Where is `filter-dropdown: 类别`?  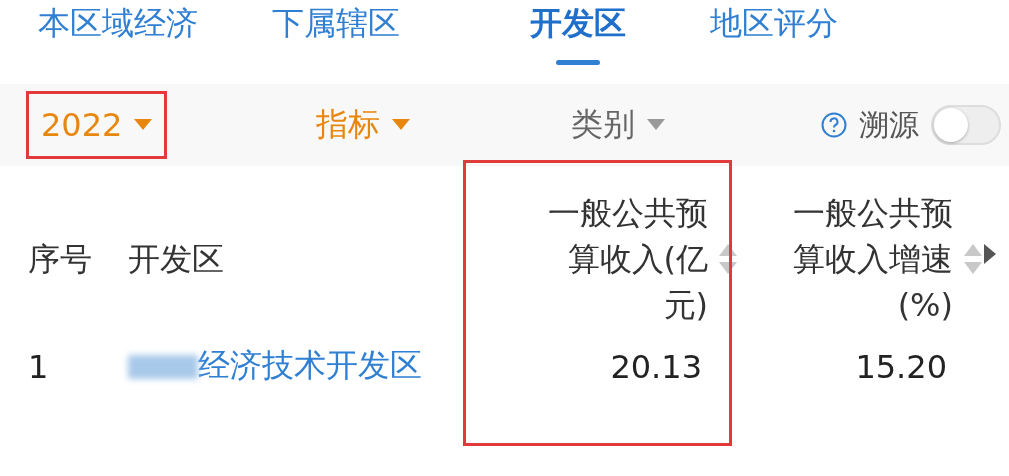 filter-dropdown: 类别 is located at coordinates (618, 125).